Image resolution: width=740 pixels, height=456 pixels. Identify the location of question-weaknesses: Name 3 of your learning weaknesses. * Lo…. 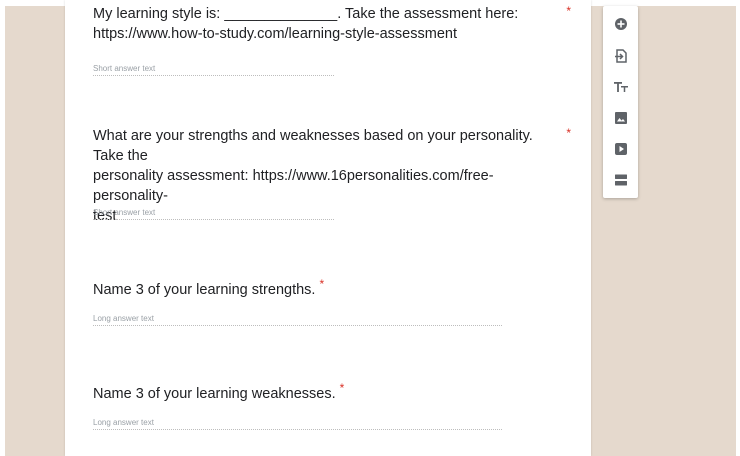
(320, 404).